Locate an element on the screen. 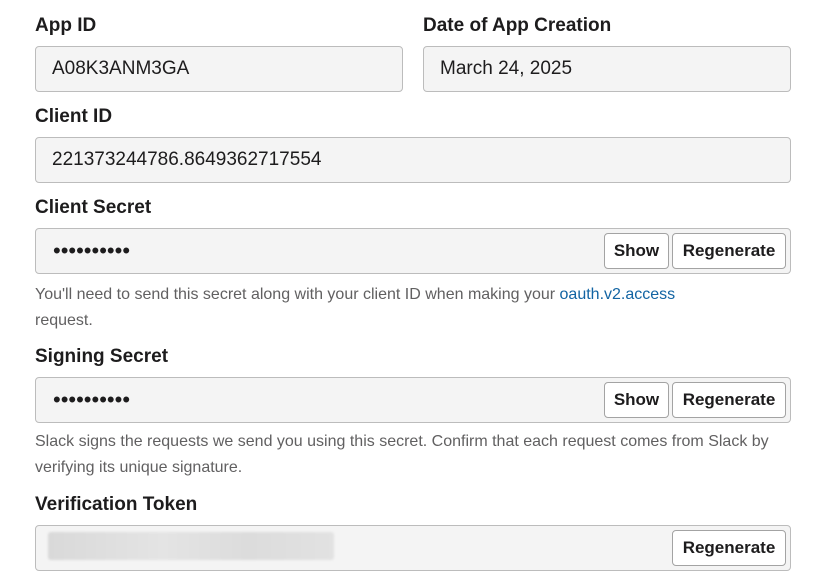 This screenshot has width=815, height=581. client-secret-show-button: Show is located at coordinates (636, 251).